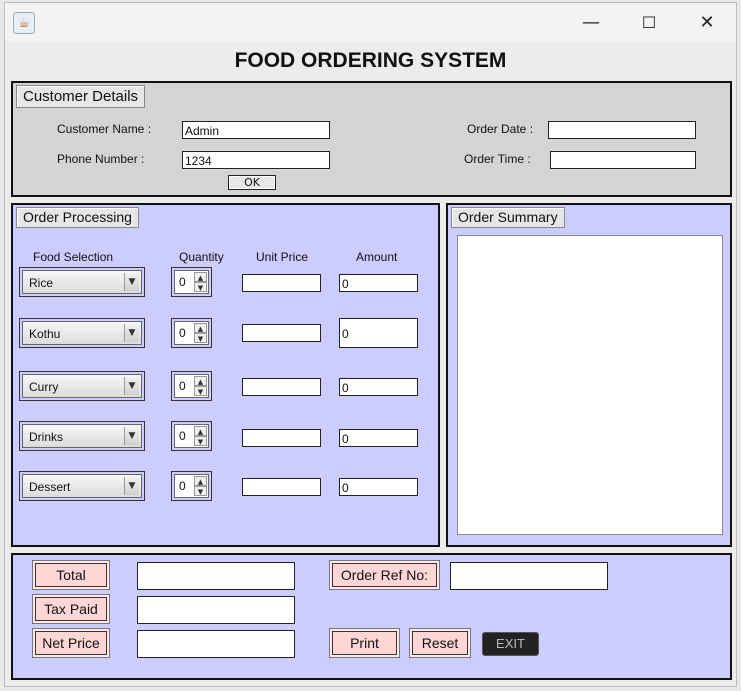 The height and width of the screenshot is (691, 741). Describe the element at coordinates (191, 333) in the screenshot. I see `quantity-spinner-kothu: 0 ▲ ▼` at that location.